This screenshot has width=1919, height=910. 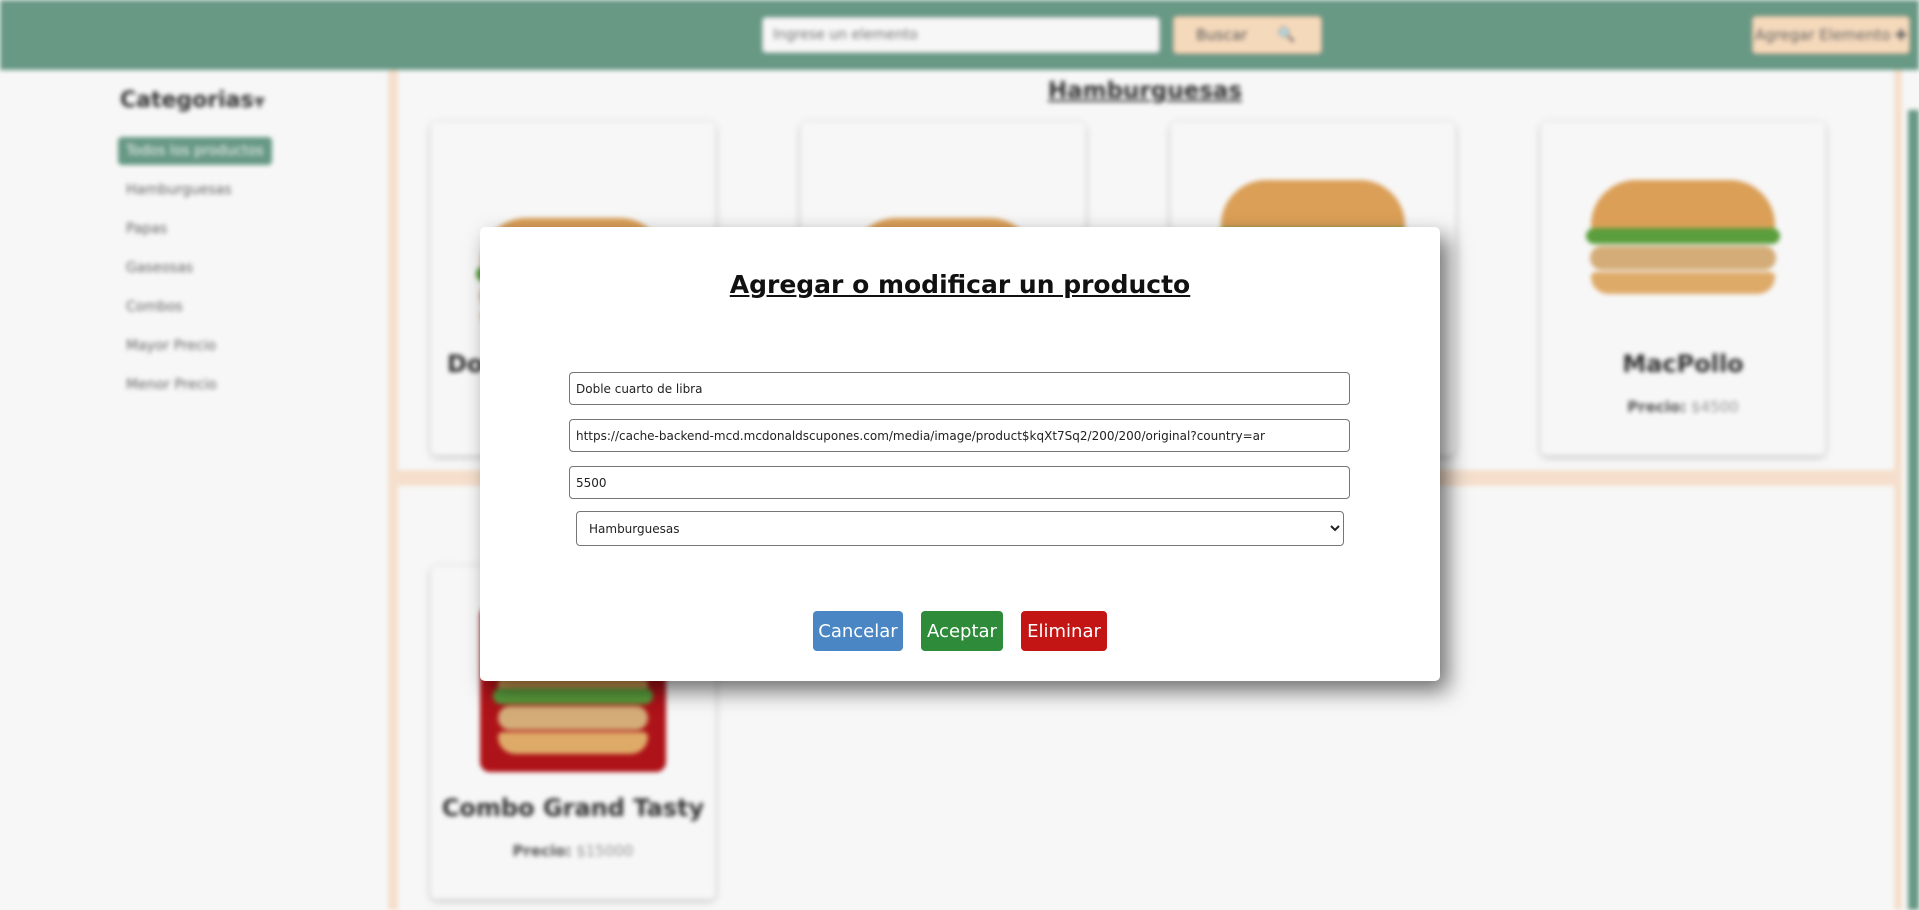 I want to click on cancel-button: Cancelar, so click(x=858, y=631).